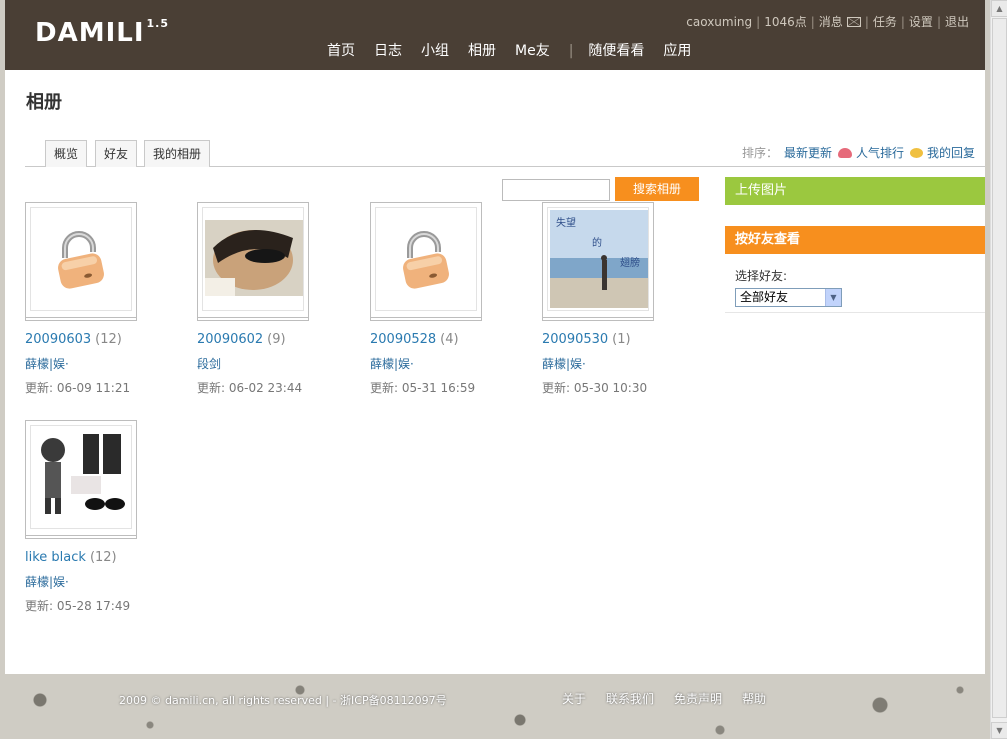 This screenshot has width=1007, height=739. I want to click on album-title: like black (12), so click(71, 557).